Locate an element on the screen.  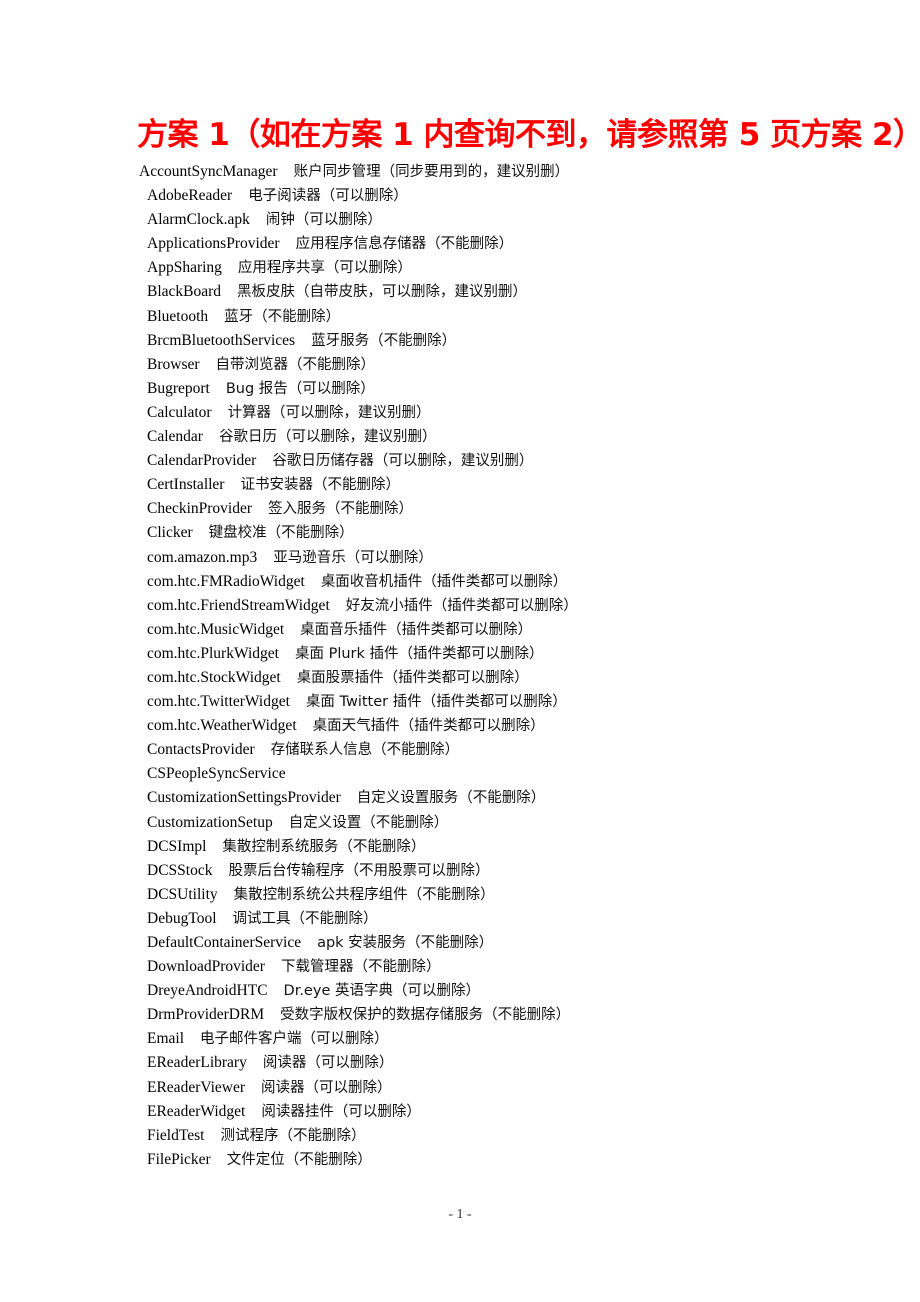
app-entry: com.htc.WeatherWidget 桌面天气插件（插件类都可以删除） is located at coordinates (460, 726).